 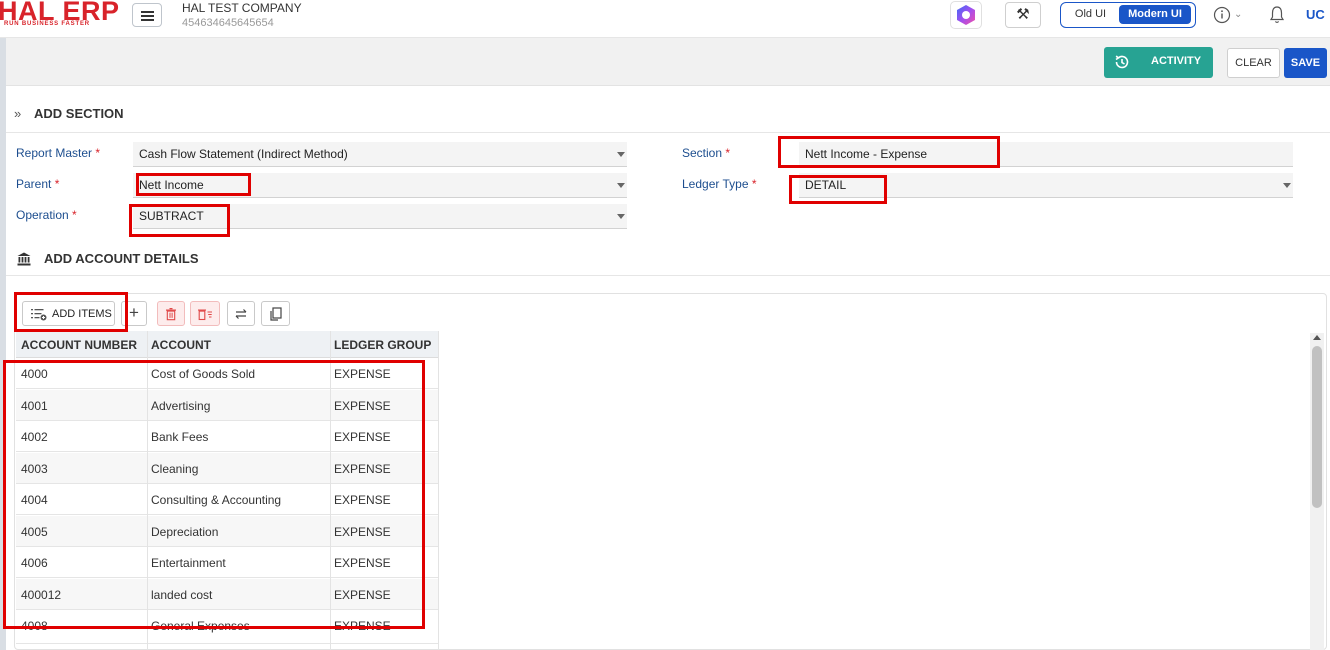 I want to click on table-row: 4002 Bank Fees EXPENSE, so click(x=227, y=436).